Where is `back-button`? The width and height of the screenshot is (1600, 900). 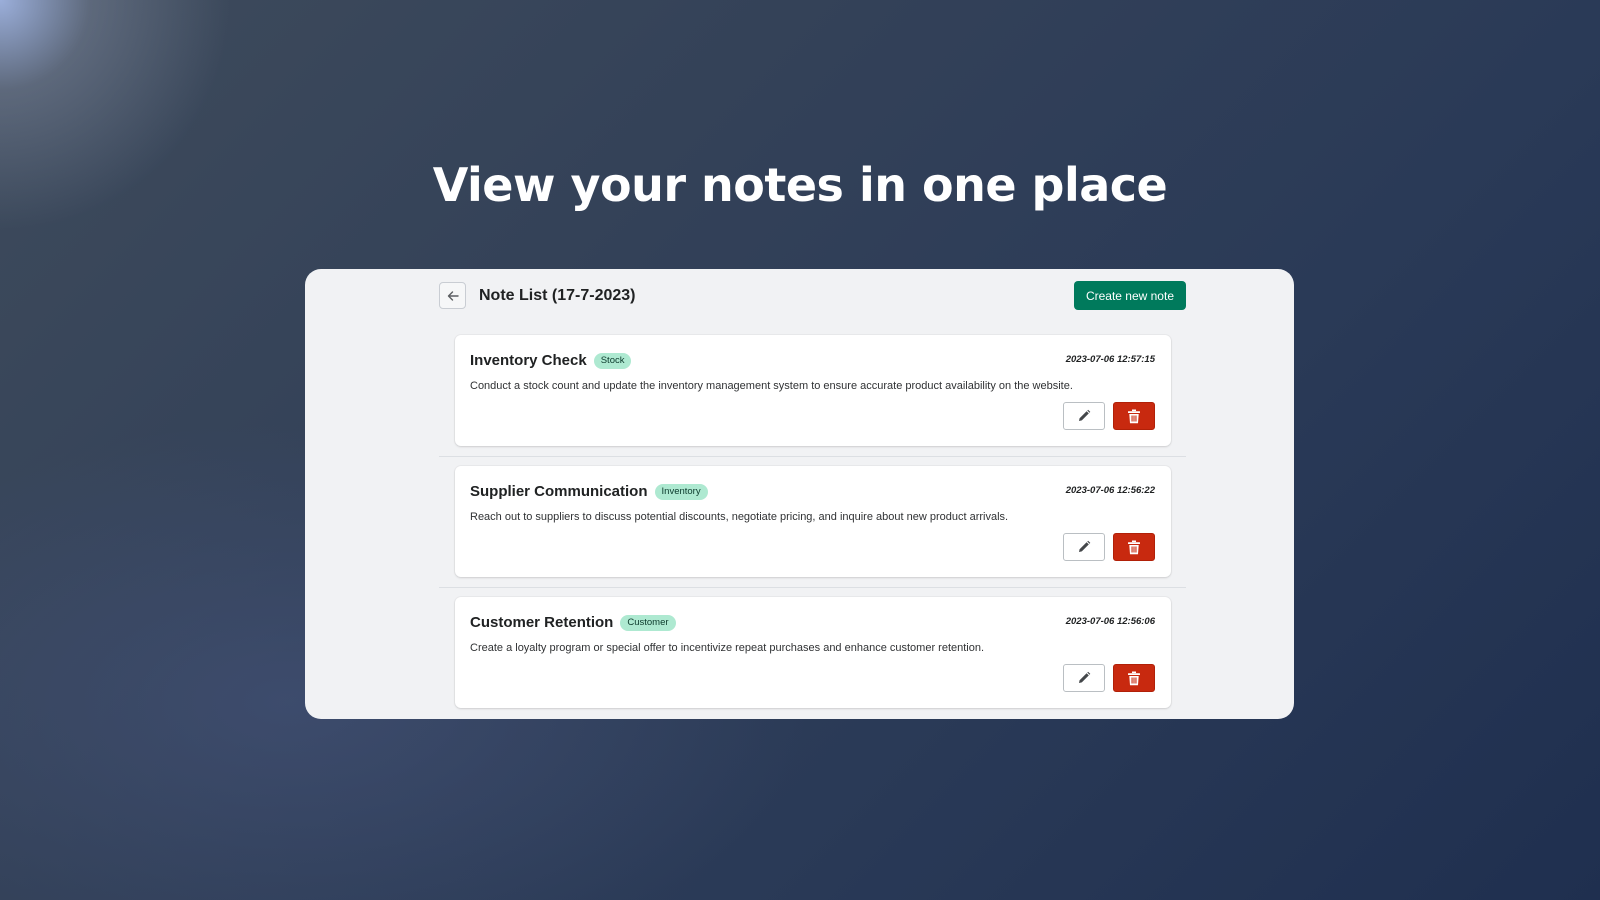
back-button is located at coordinates (452, 295).